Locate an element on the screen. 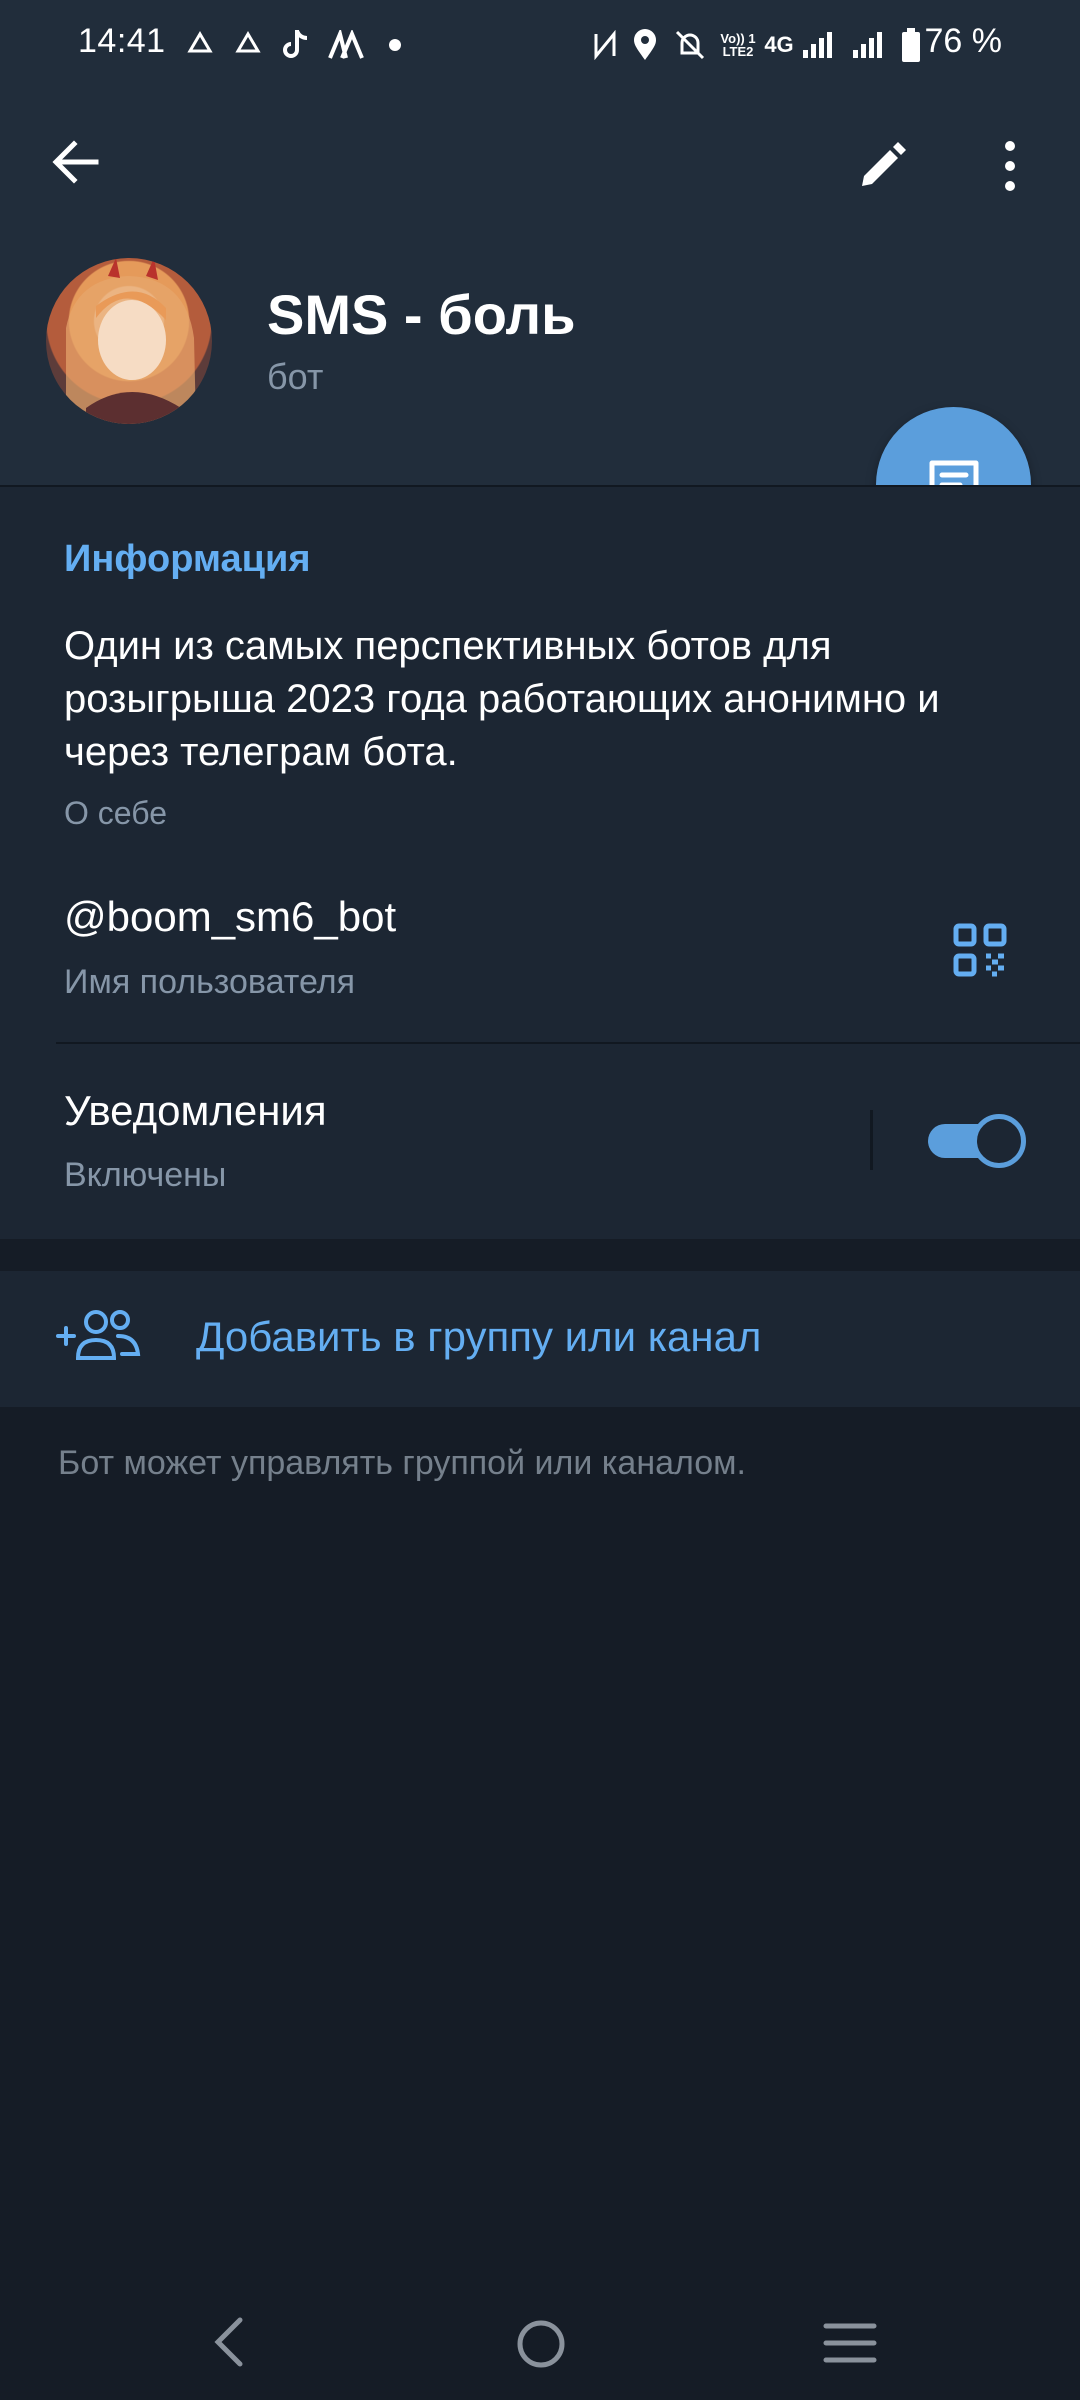  nav-recents-icon is located at coordinates (850, 2343).